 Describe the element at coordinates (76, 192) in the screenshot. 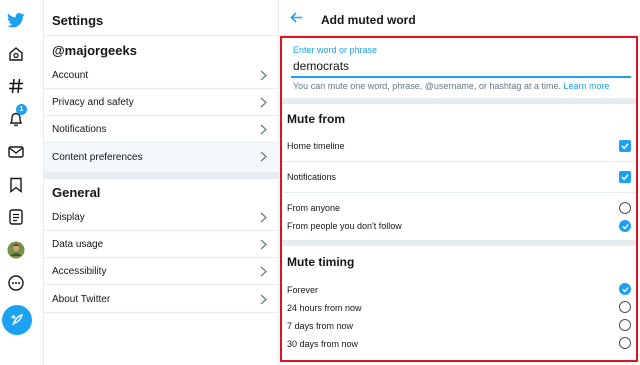

I see `general-section-title: General` at that location.